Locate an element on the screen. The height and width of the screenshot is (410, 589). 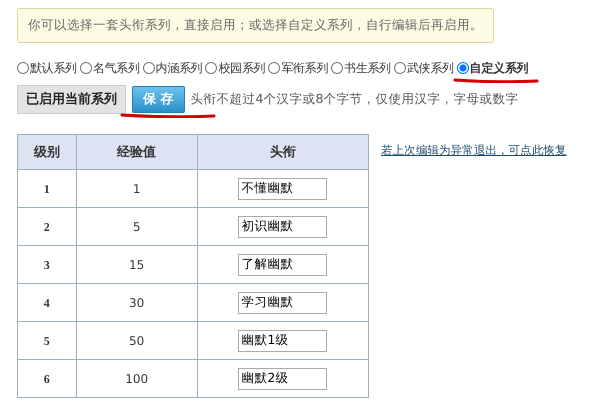
radio-label: 武侠系列 is located at coordinates (430, 68).